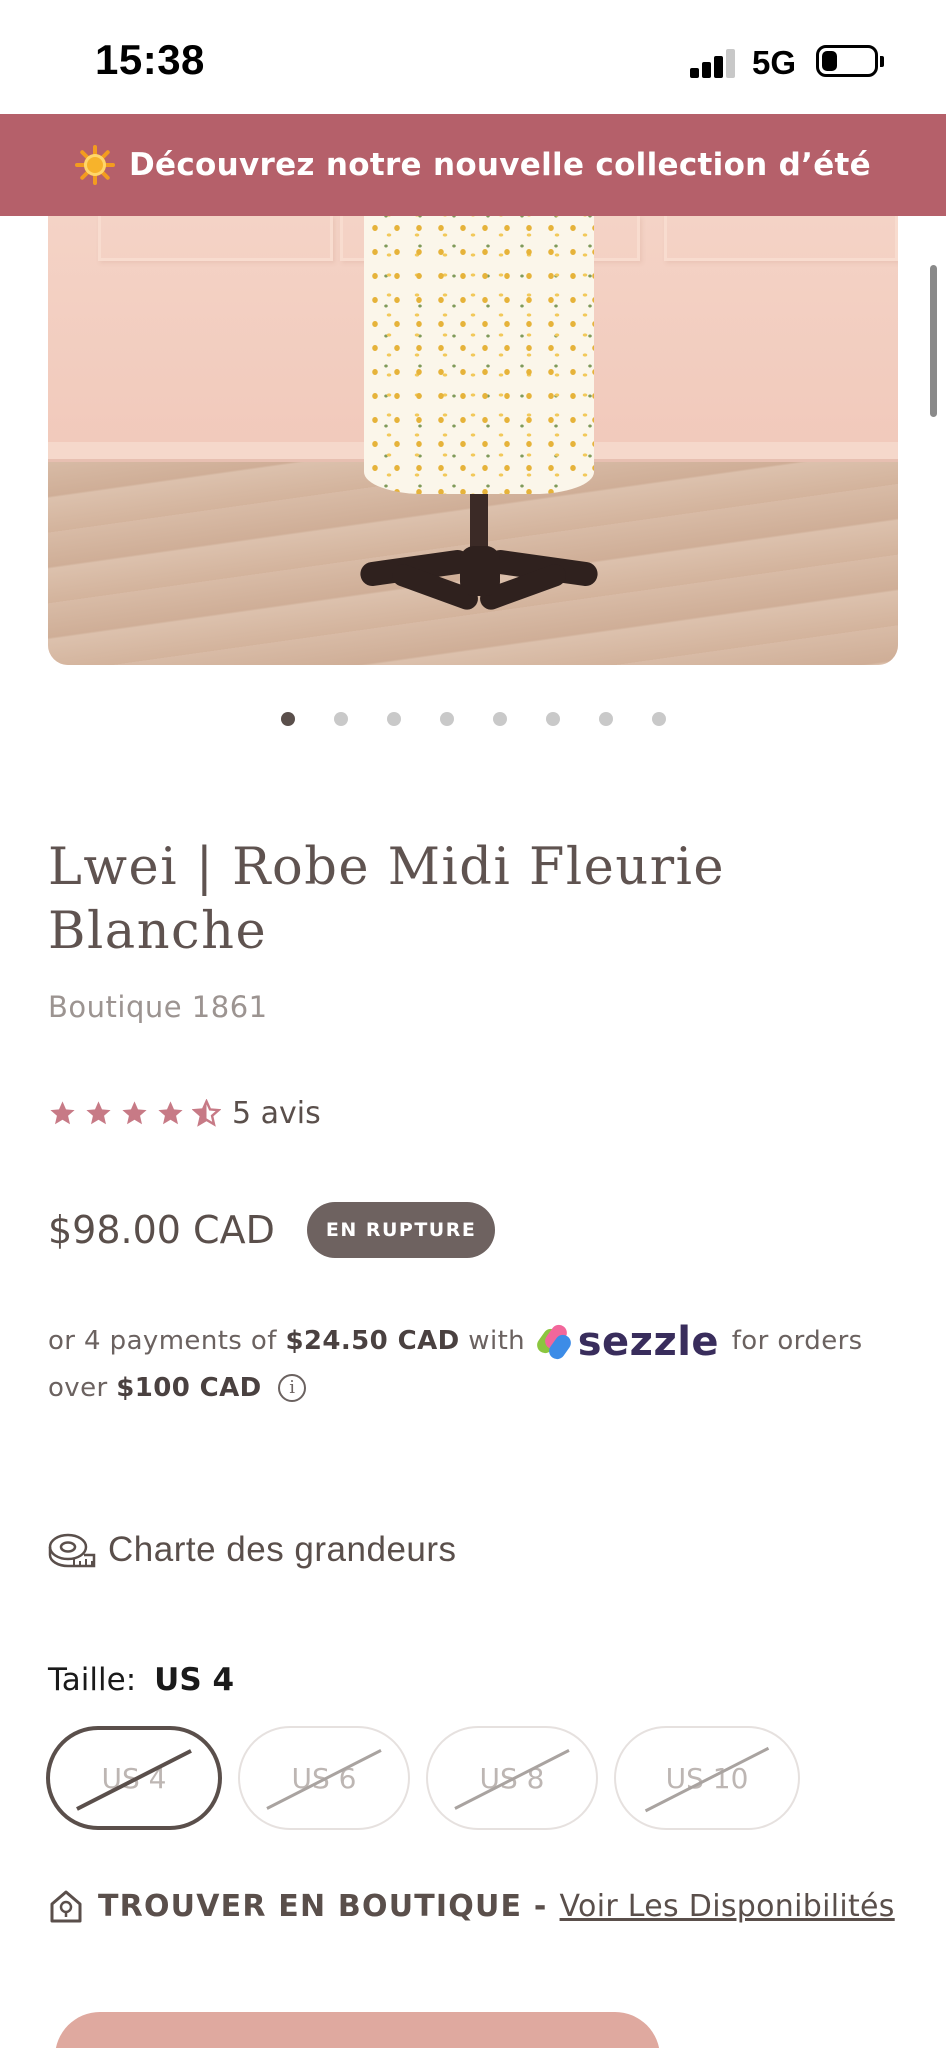 The image size is (946, 2048). What do you see at coordinates (161, 1230) in the screenshot?
I see `product-price: $98.00 CAD` at bounding box center [161, 1230].